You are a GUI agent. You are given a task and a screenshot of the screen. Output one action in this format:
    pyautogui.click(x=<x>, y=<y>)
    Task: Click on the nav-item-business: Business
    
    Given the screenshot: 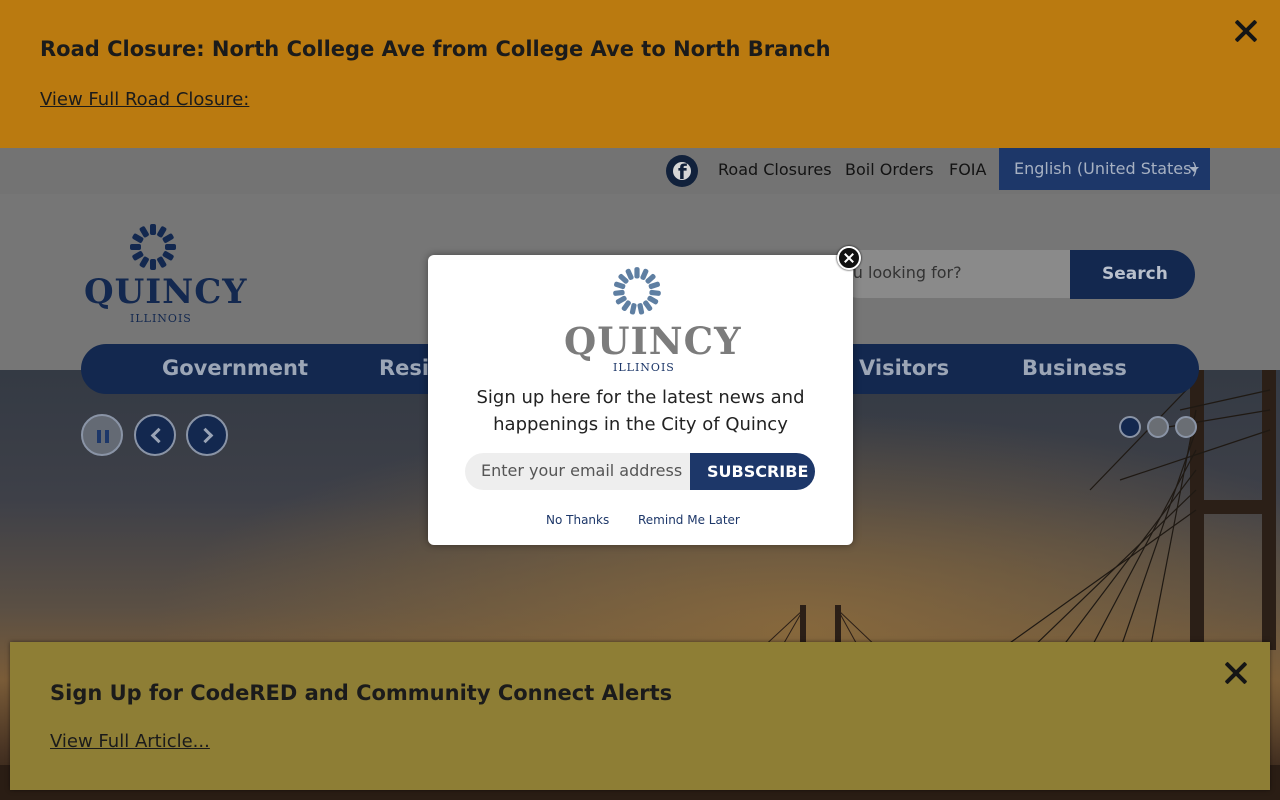 What is the action you would take?
    pyautogui.click(x=1074, y=368)
    